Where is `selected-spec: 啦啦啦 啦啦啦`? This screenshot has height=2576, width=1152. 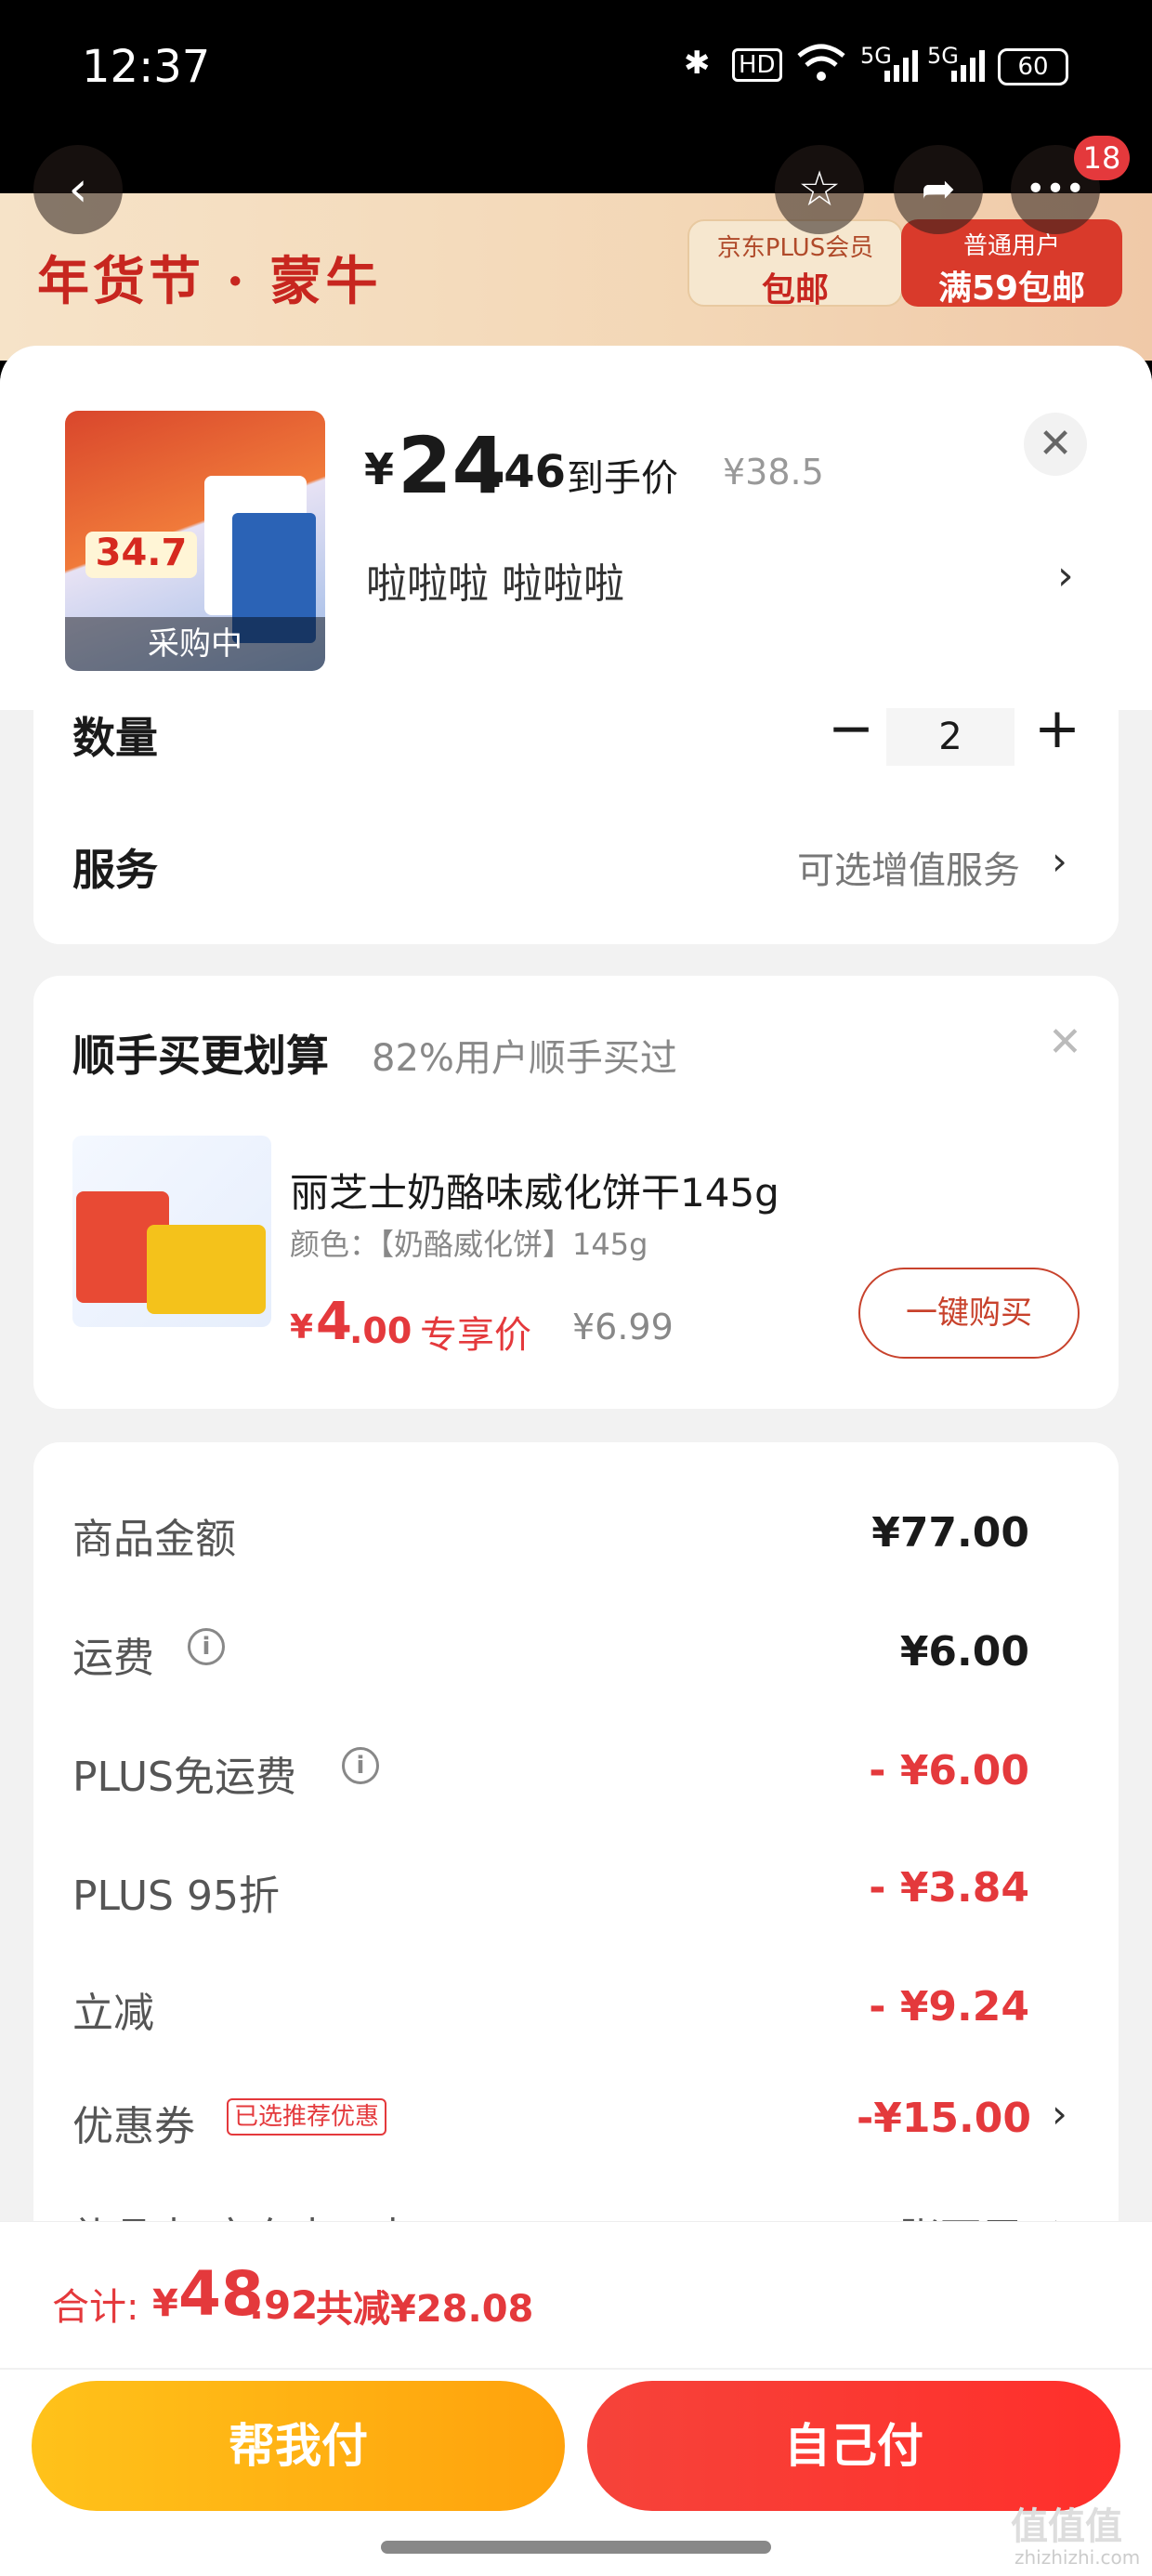 selected-spec: 啦啦啦 啦啦啦 is located at coordinates (495, 580).